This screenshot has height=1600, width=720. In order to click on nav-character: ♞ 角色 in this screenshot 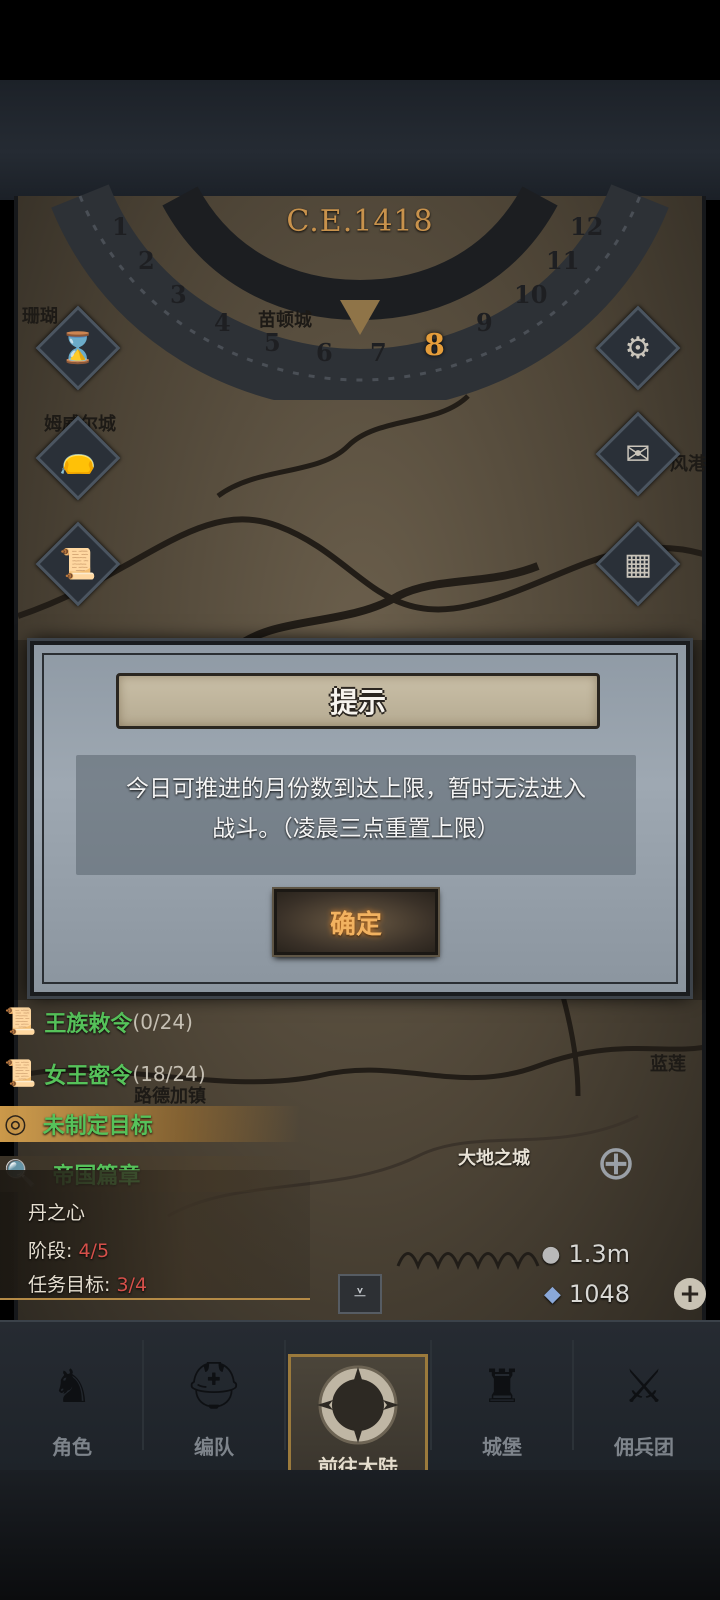, I will do `click(72, 1395)`.